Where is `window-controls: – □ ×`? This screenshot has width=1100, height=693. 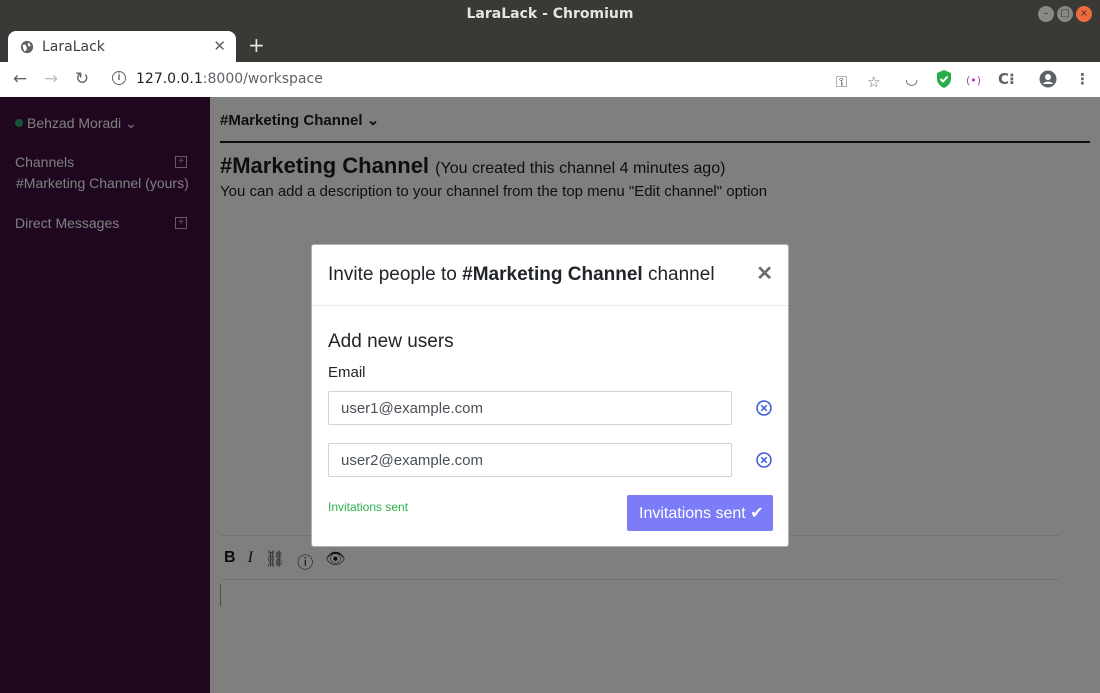
window-controls: – □ × is located at coordinates (1065, 14).